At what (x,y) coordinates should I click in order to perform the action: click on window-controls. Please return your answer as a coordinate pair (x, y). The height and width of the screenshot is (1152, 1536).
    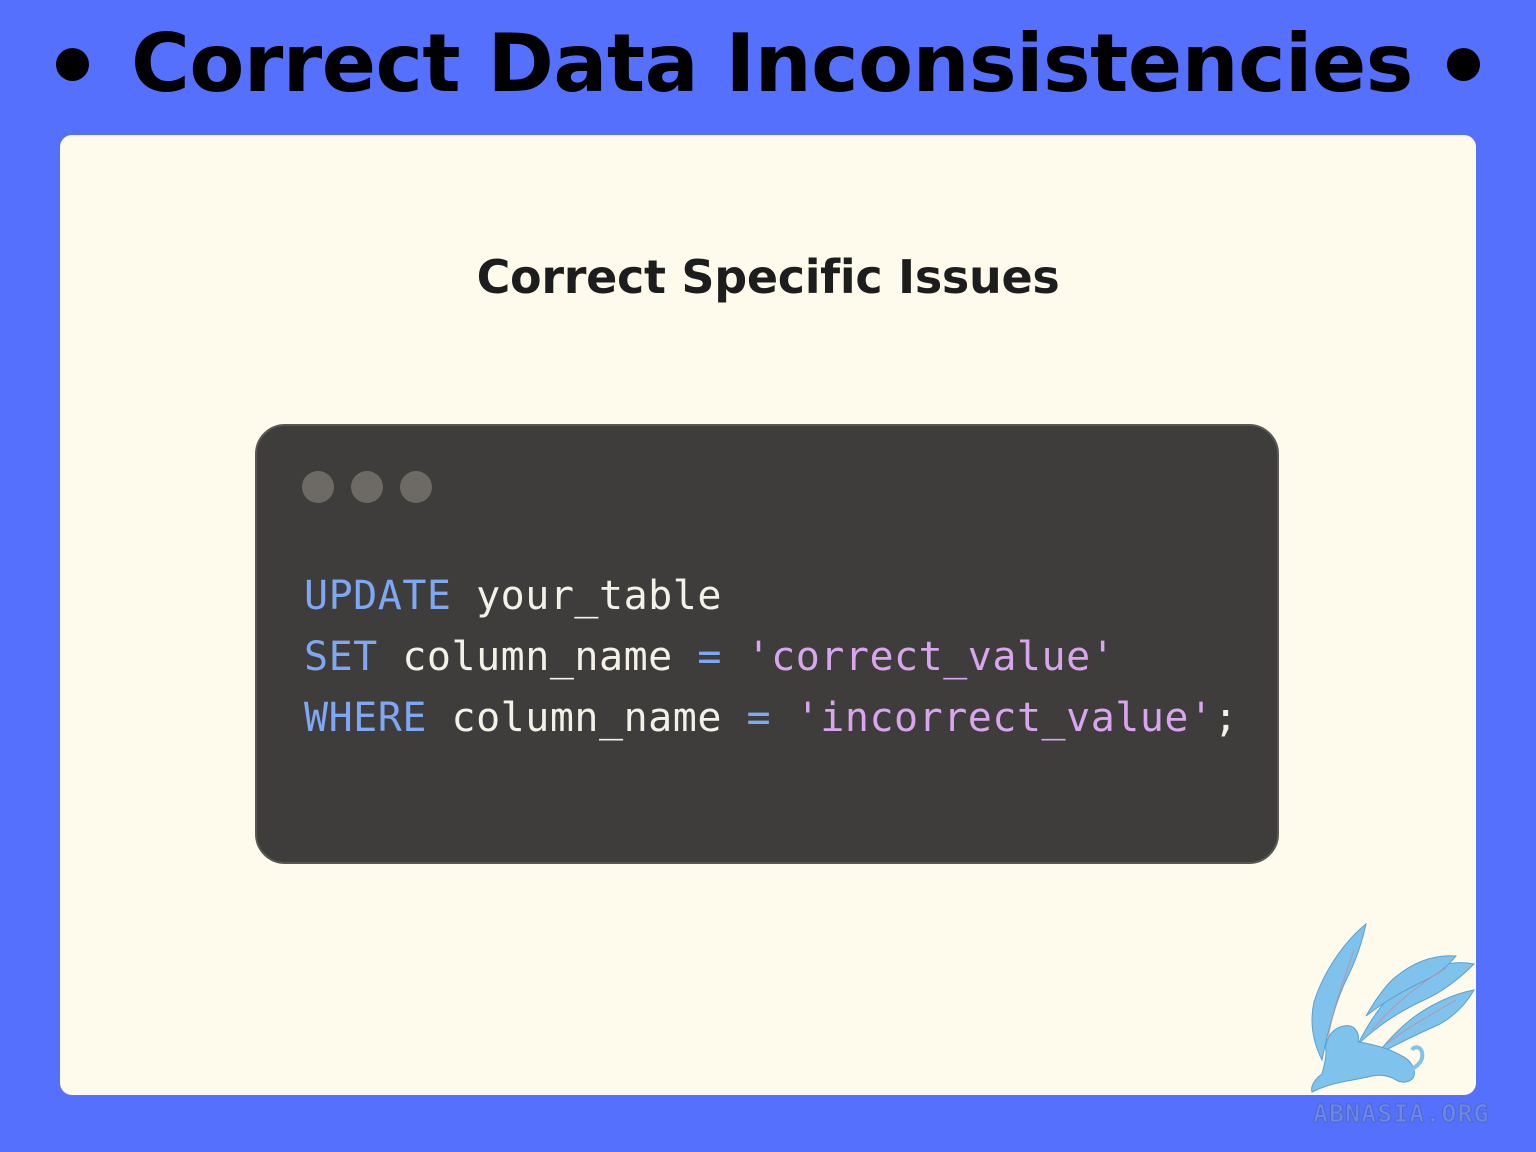
    Looking at the image, I should click on (367, 487).